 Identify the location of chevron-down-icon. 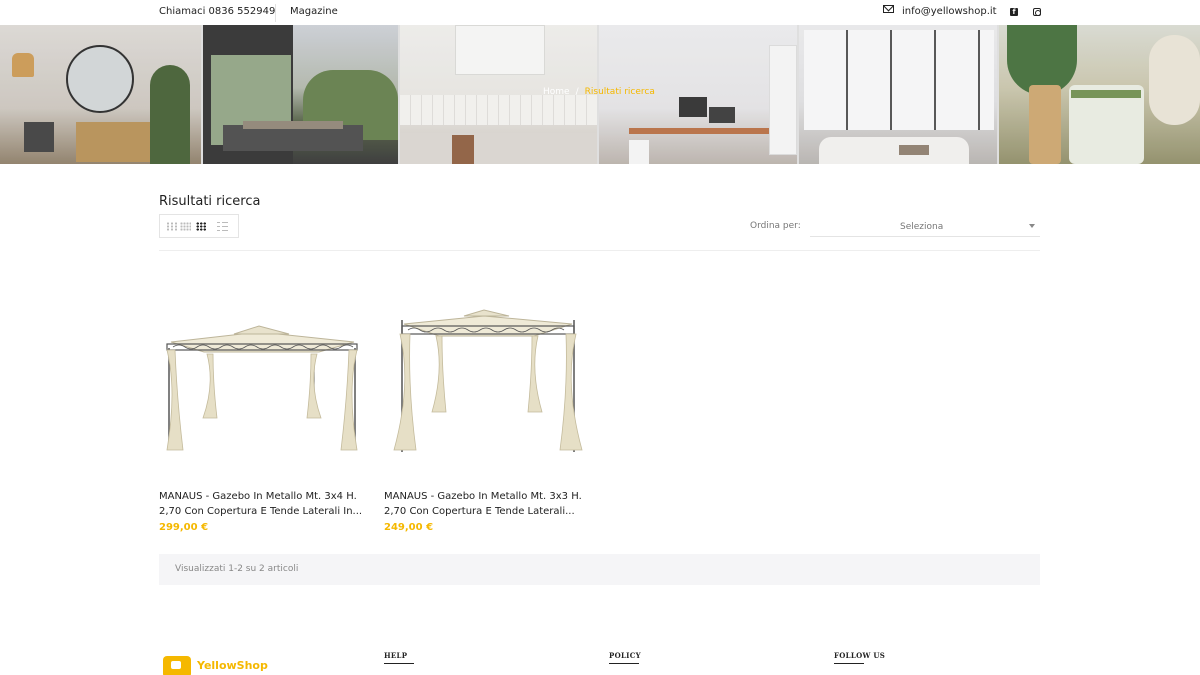
(1032, 226).